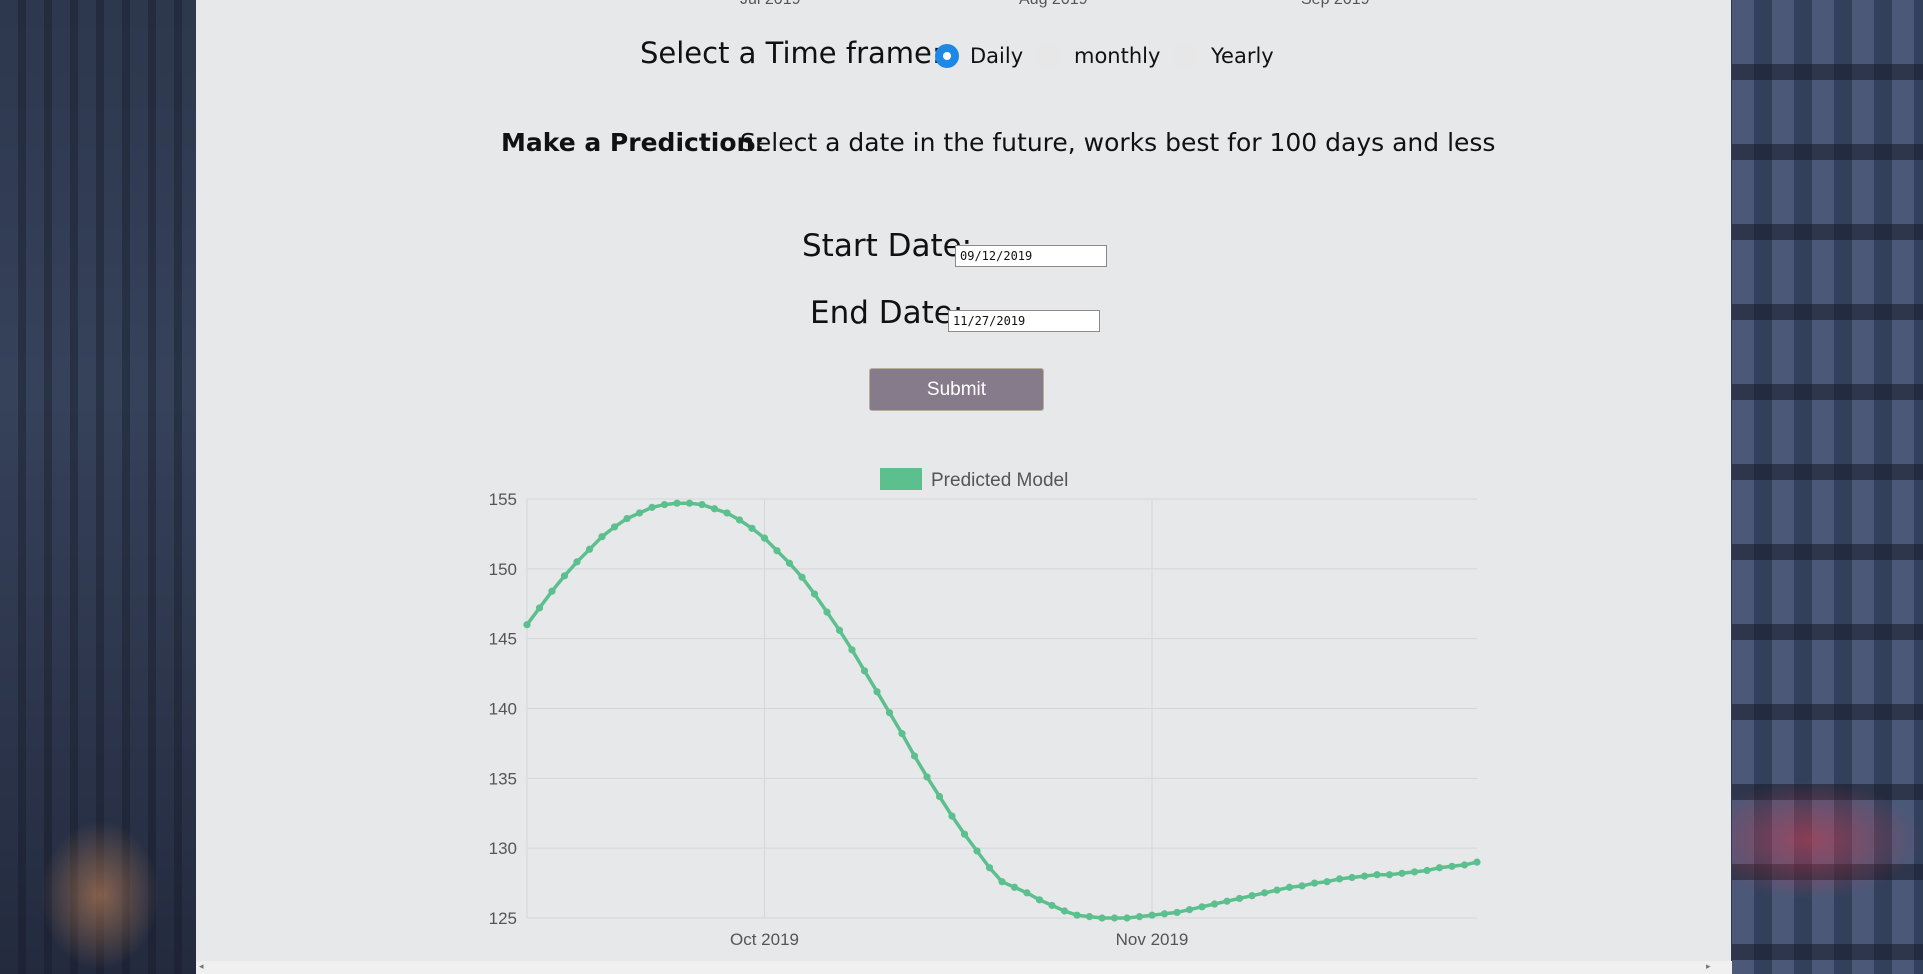  What do you see at coordinates (1708, 967) in the screenshot?
I see `scroll-right-arrow-icon: ▸` at bounding box center [1708, 967].